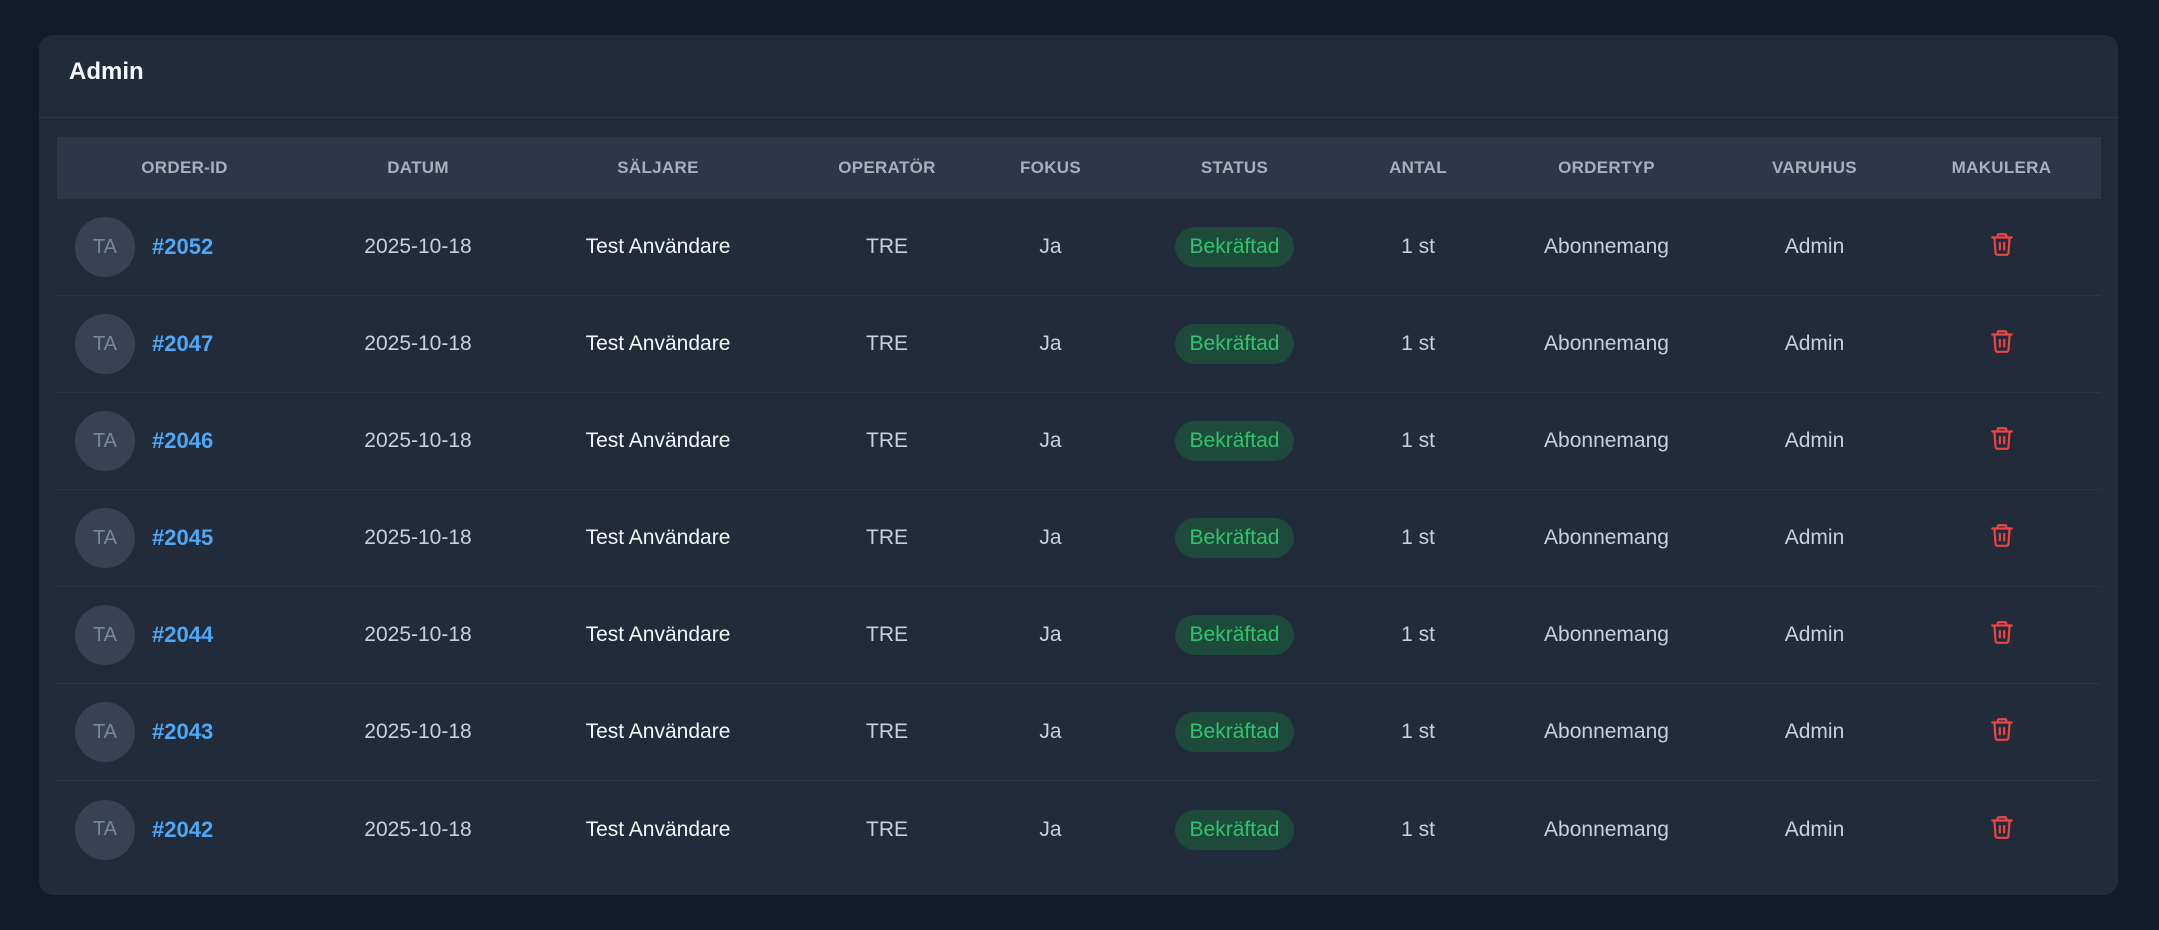 The image size is (2159, 930). I want to click on order-id-link: #2047, so click(182, 344).